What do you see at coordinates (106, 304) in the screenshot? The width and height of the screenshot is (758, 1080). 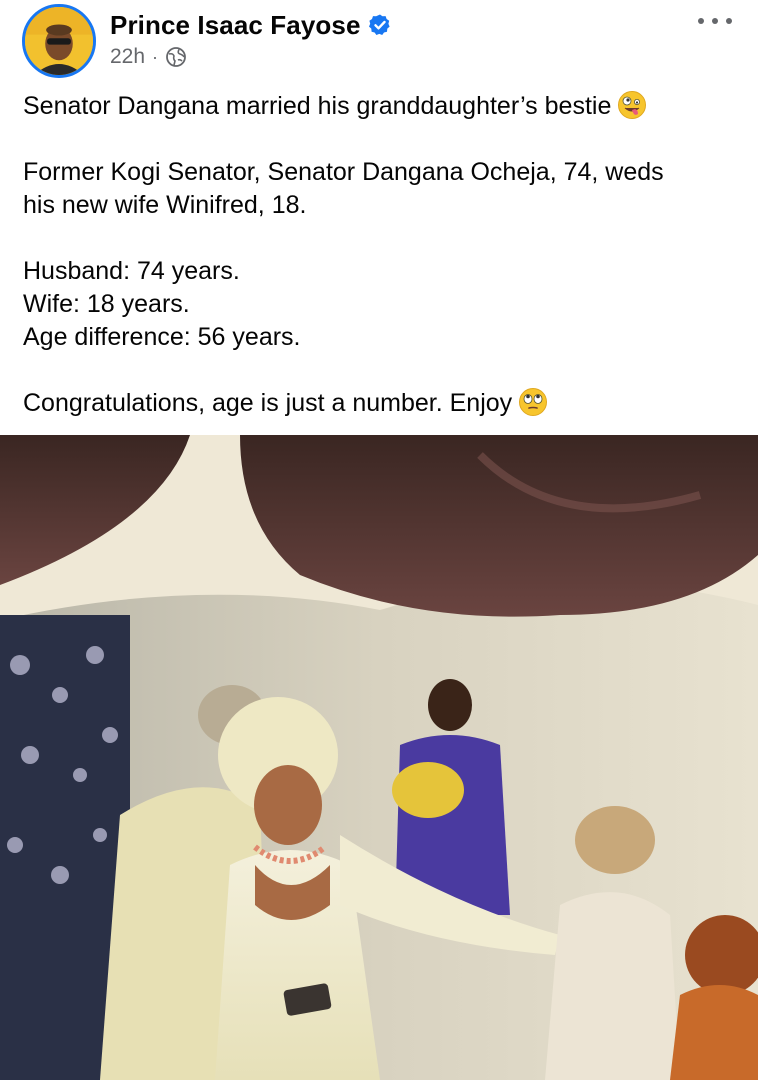 I see `wife-age-line: Wife: 18 years.` at bounding box center [106, 304].